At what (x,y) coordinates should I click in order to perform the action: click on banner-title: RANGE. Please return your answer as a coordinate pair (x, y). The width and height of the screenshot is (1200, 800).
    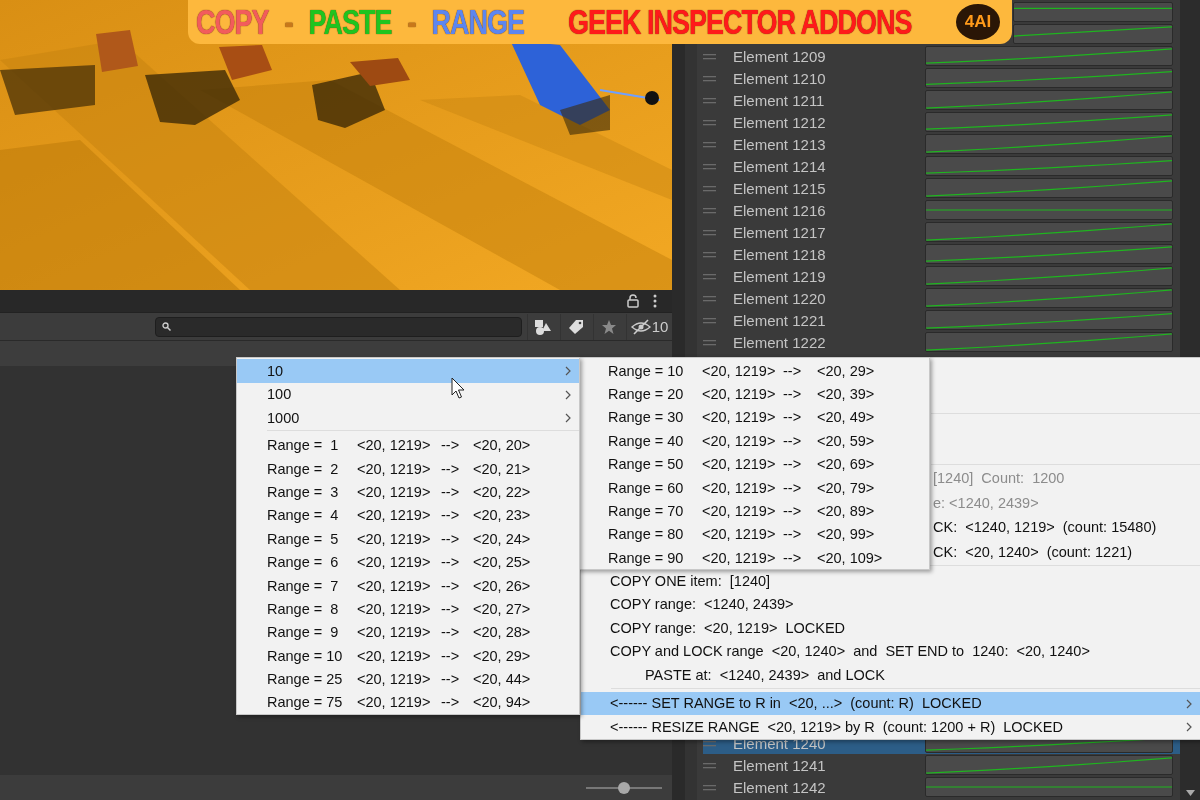
    Looking at the image, I should click on (478, 22).